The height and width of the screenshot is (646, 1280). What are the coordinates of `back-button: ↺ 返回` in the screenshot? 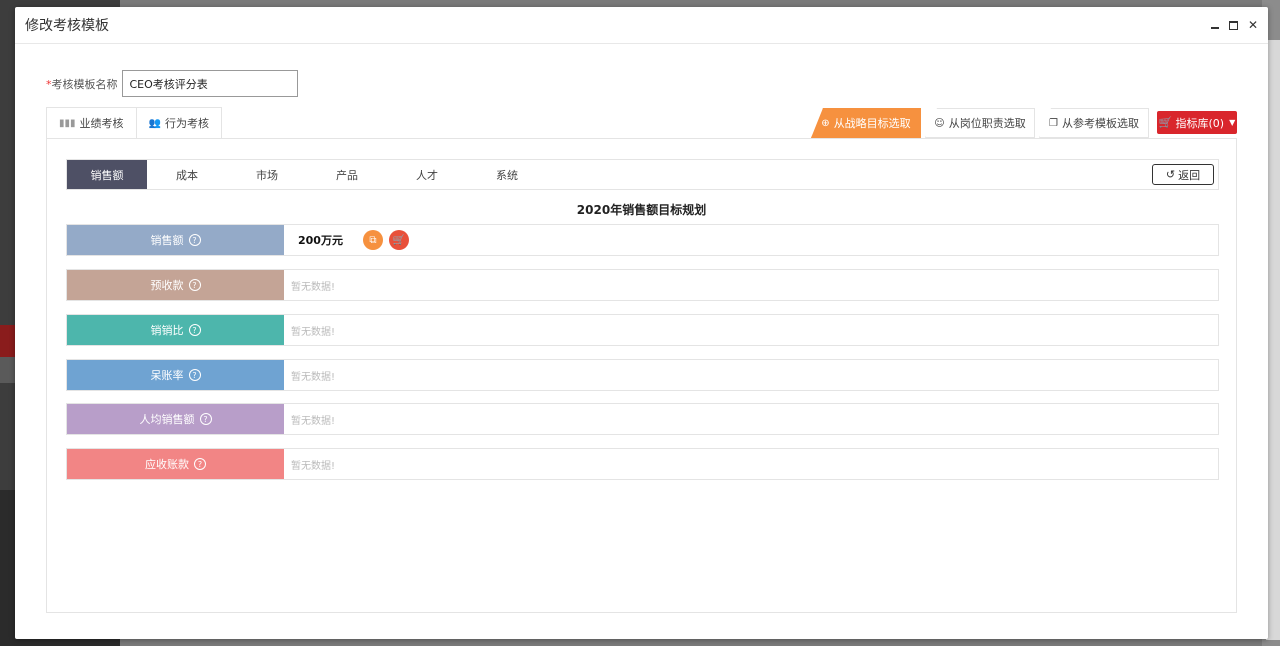 It's located at (1183, 174).